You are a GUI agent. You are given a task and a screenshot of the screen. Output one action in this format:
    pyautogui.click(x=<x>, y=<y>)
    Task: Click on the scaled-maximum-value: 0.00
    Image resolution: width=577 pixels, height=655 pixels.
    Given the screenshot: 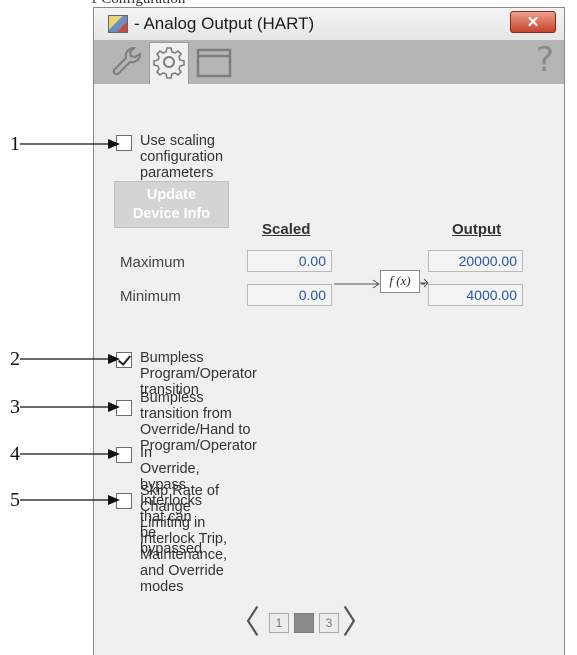 What is the action you would take?
    pyautogui.click(x=289, y=261)
    